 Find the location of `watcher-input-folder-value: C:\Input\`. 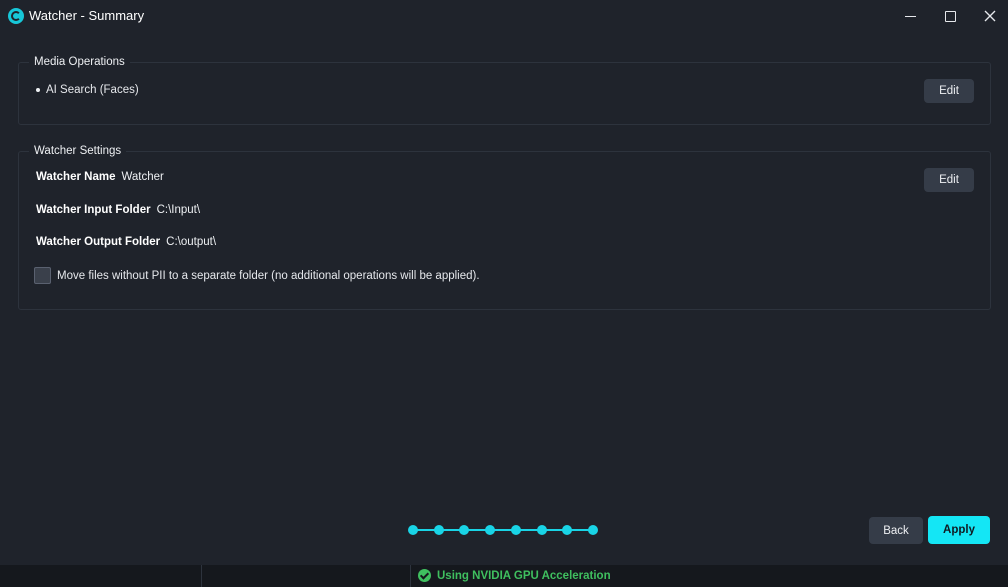

watcher-input-folder-value: C:\Input\ is located at coordinates (178, 210).